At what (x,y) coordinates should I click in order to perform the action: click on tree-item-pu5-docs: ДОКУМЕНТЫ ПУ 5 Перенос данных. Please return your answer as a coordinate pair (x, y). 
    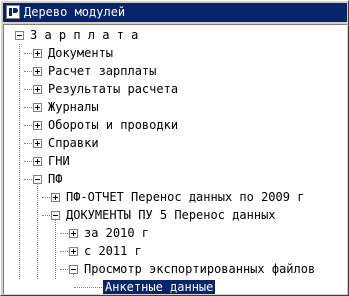
    Looking at the image, I should click on (171, 215).